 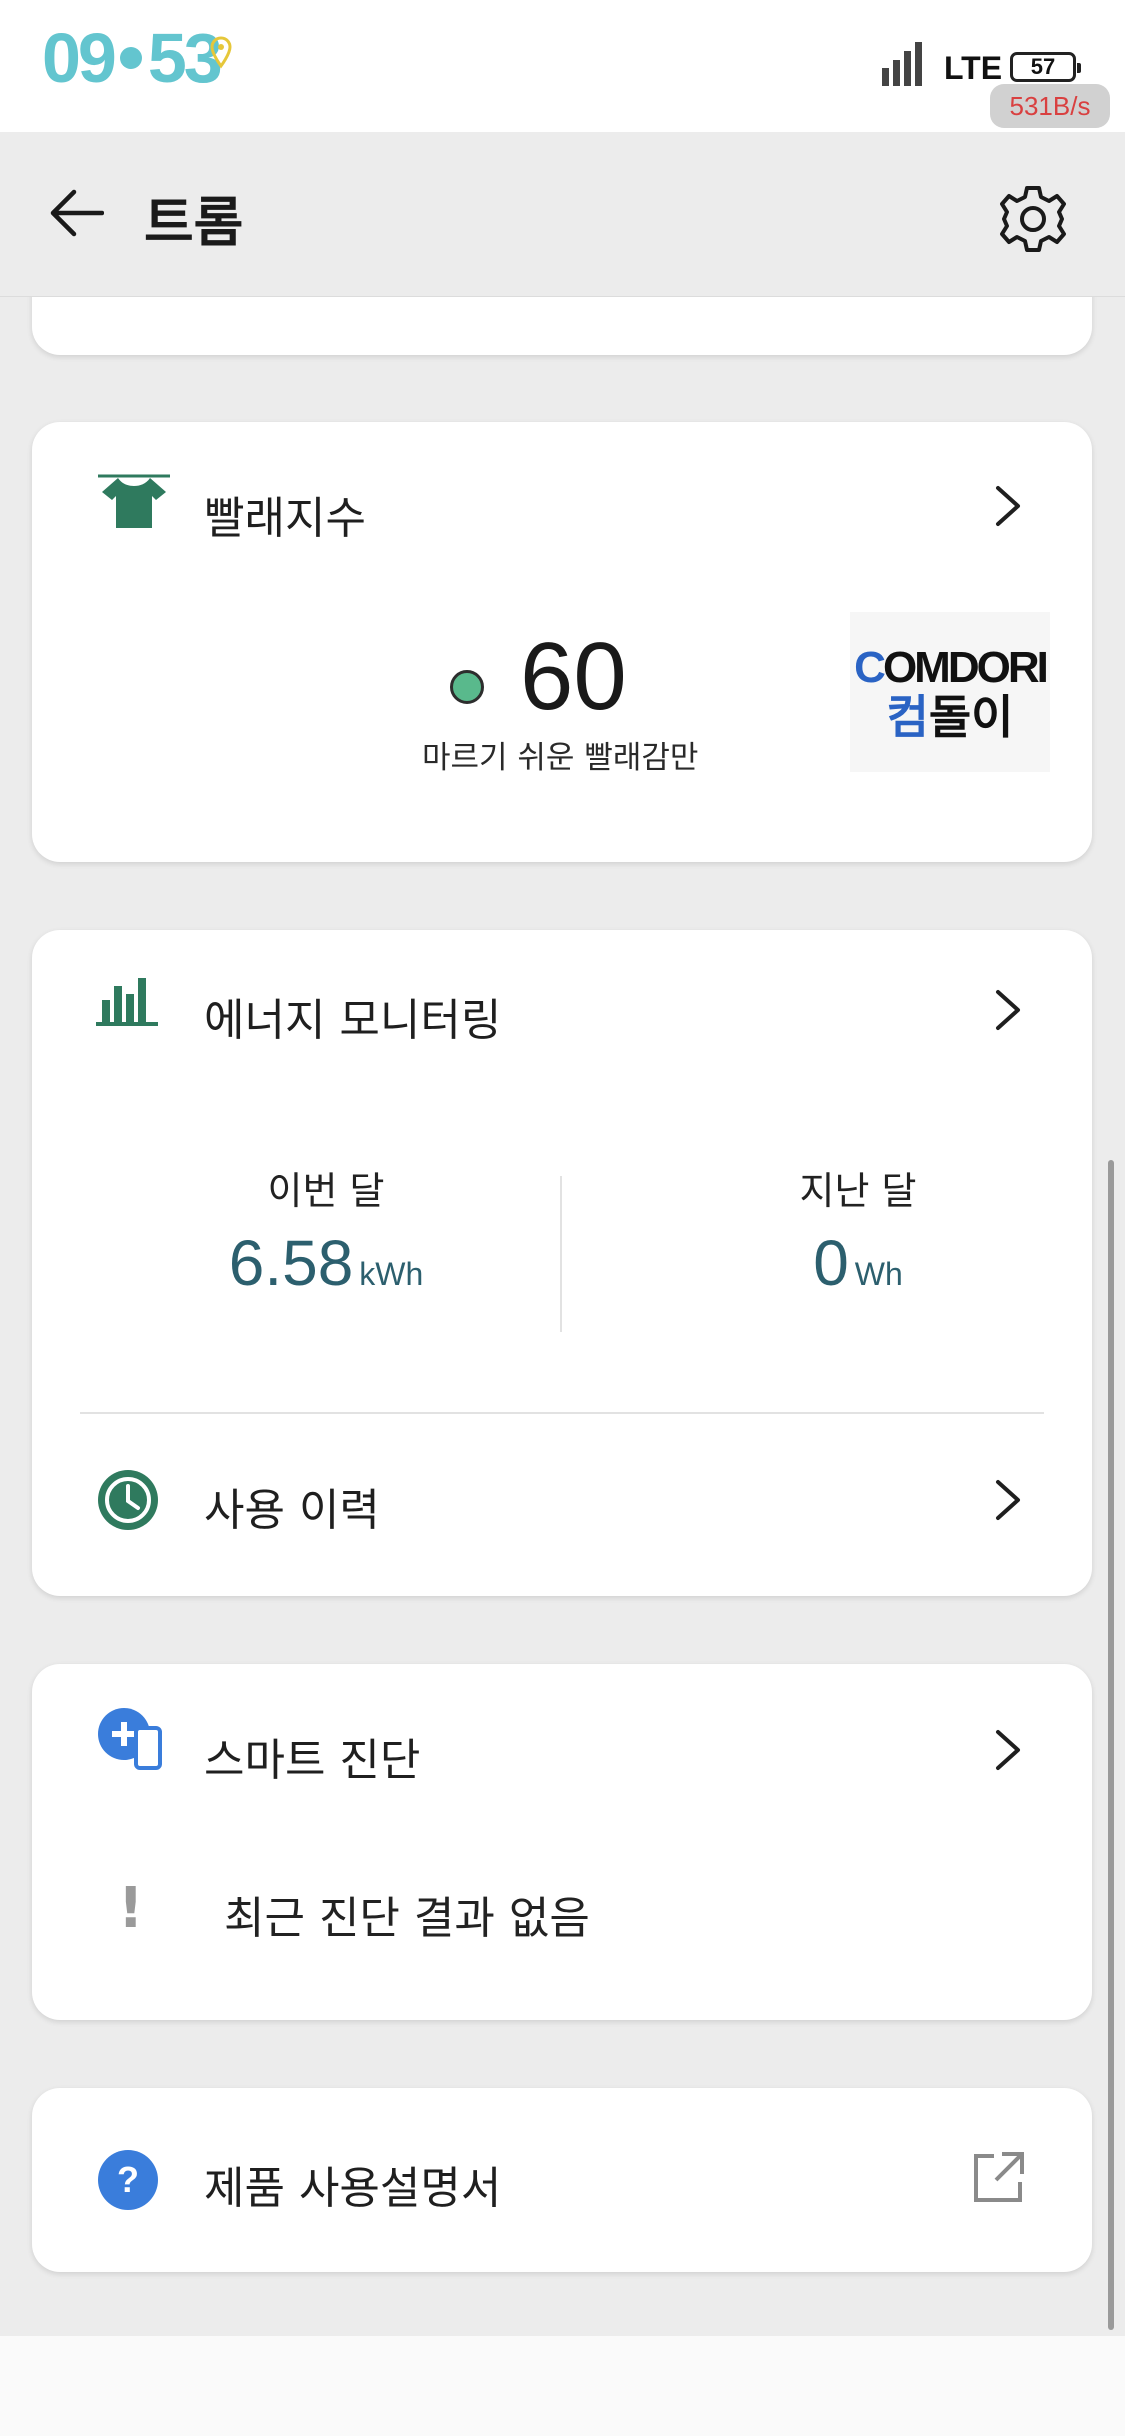 I want to click on network-speed: 531B/s, so click(x=1050, y=106).